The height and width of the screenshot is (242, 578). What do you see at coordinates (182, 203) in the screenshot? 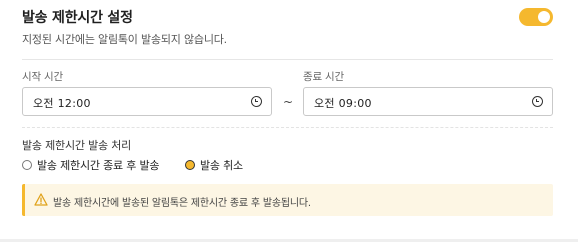
I see `notice-text: 발송 제한시간에 발송된 알림톡은 제한시간 종료 후 발송됩니다.` at bounding box center [182, 203].